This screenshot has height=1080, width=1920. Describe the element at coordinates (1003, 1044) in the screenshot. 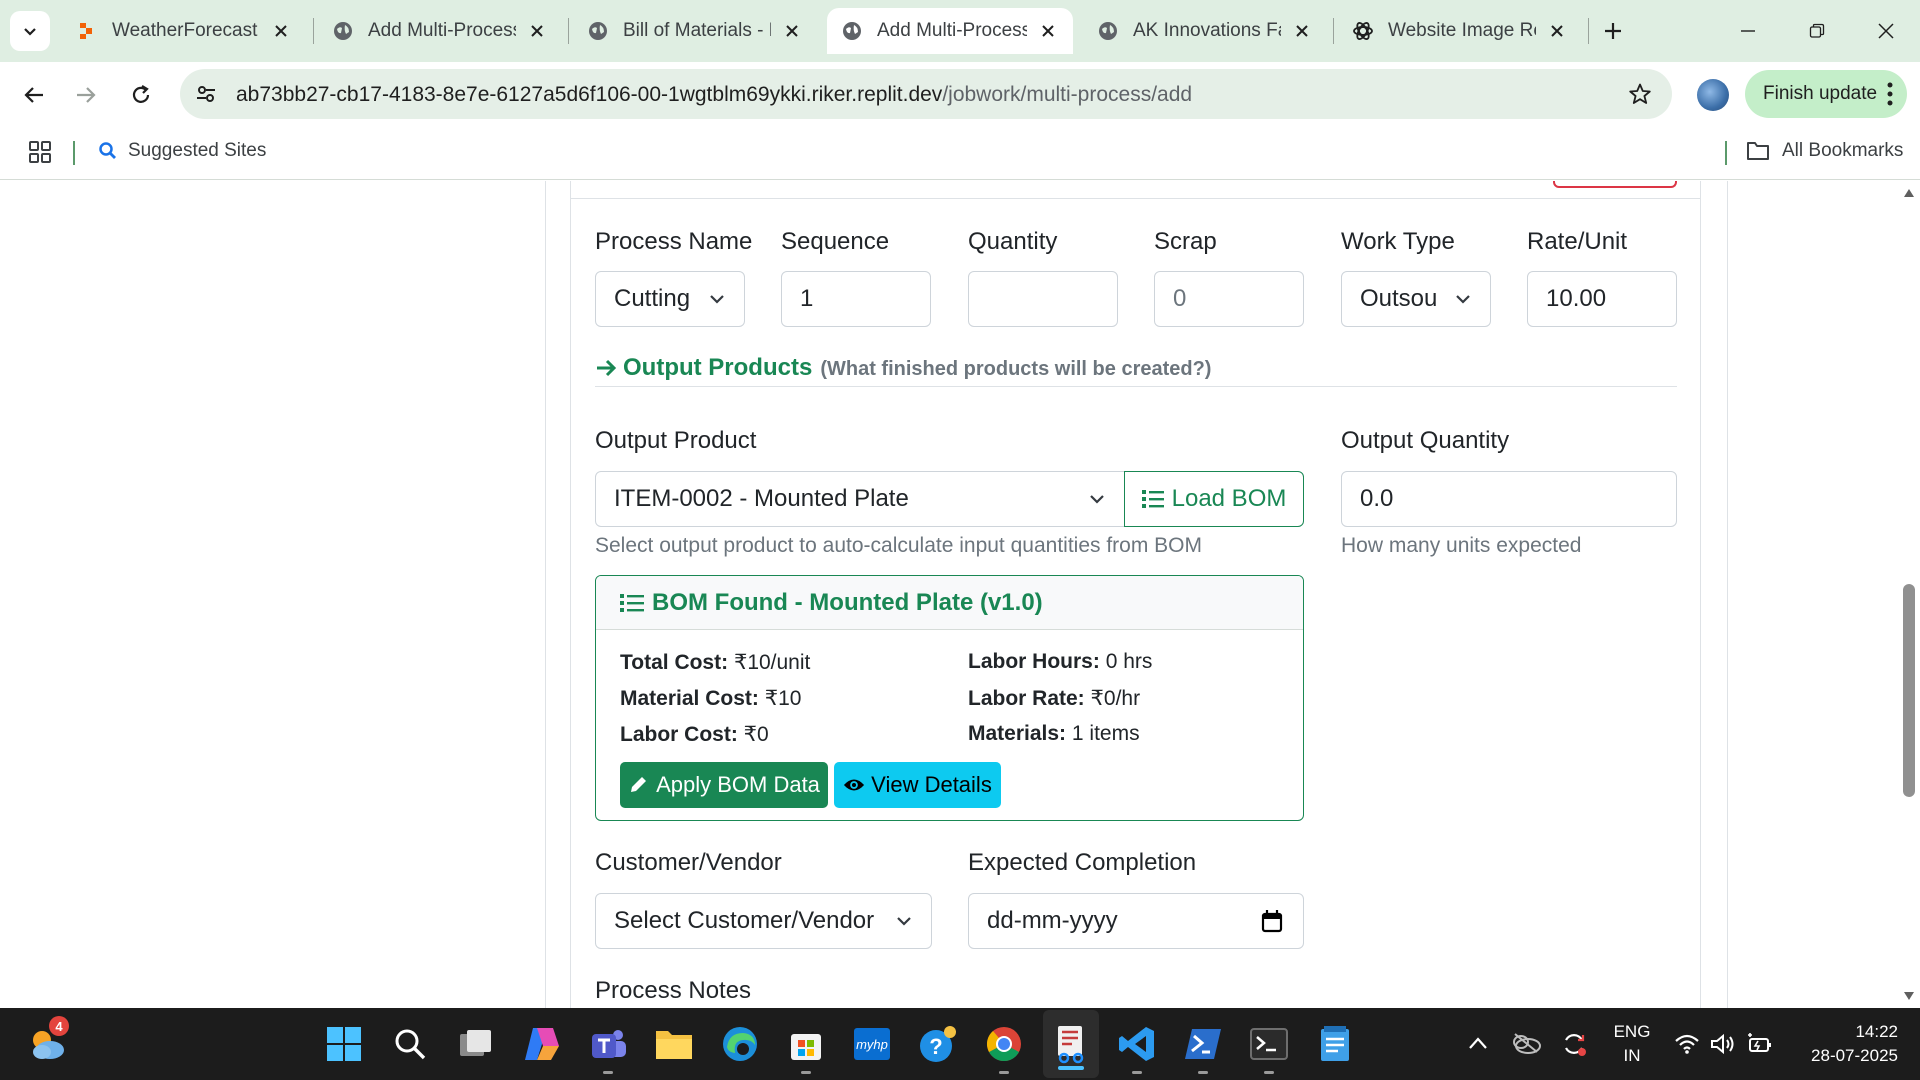

I see `chrome-icon` at that location.